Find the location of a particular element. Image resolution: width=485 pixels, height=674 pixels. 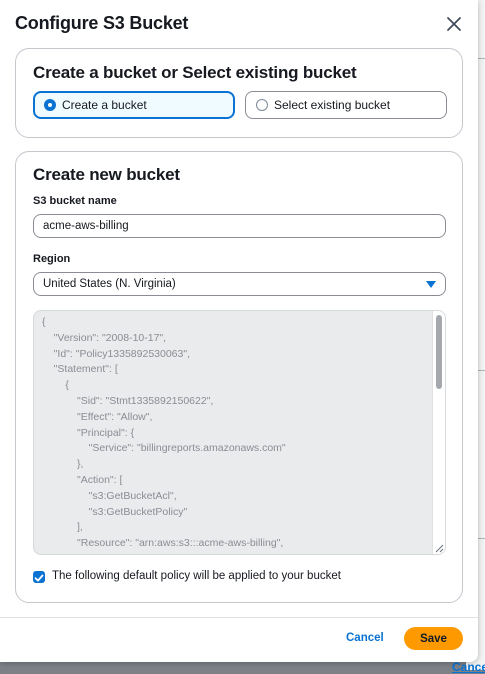

create-bucket-option: Create a bucket is located at coordinates (134, 105).